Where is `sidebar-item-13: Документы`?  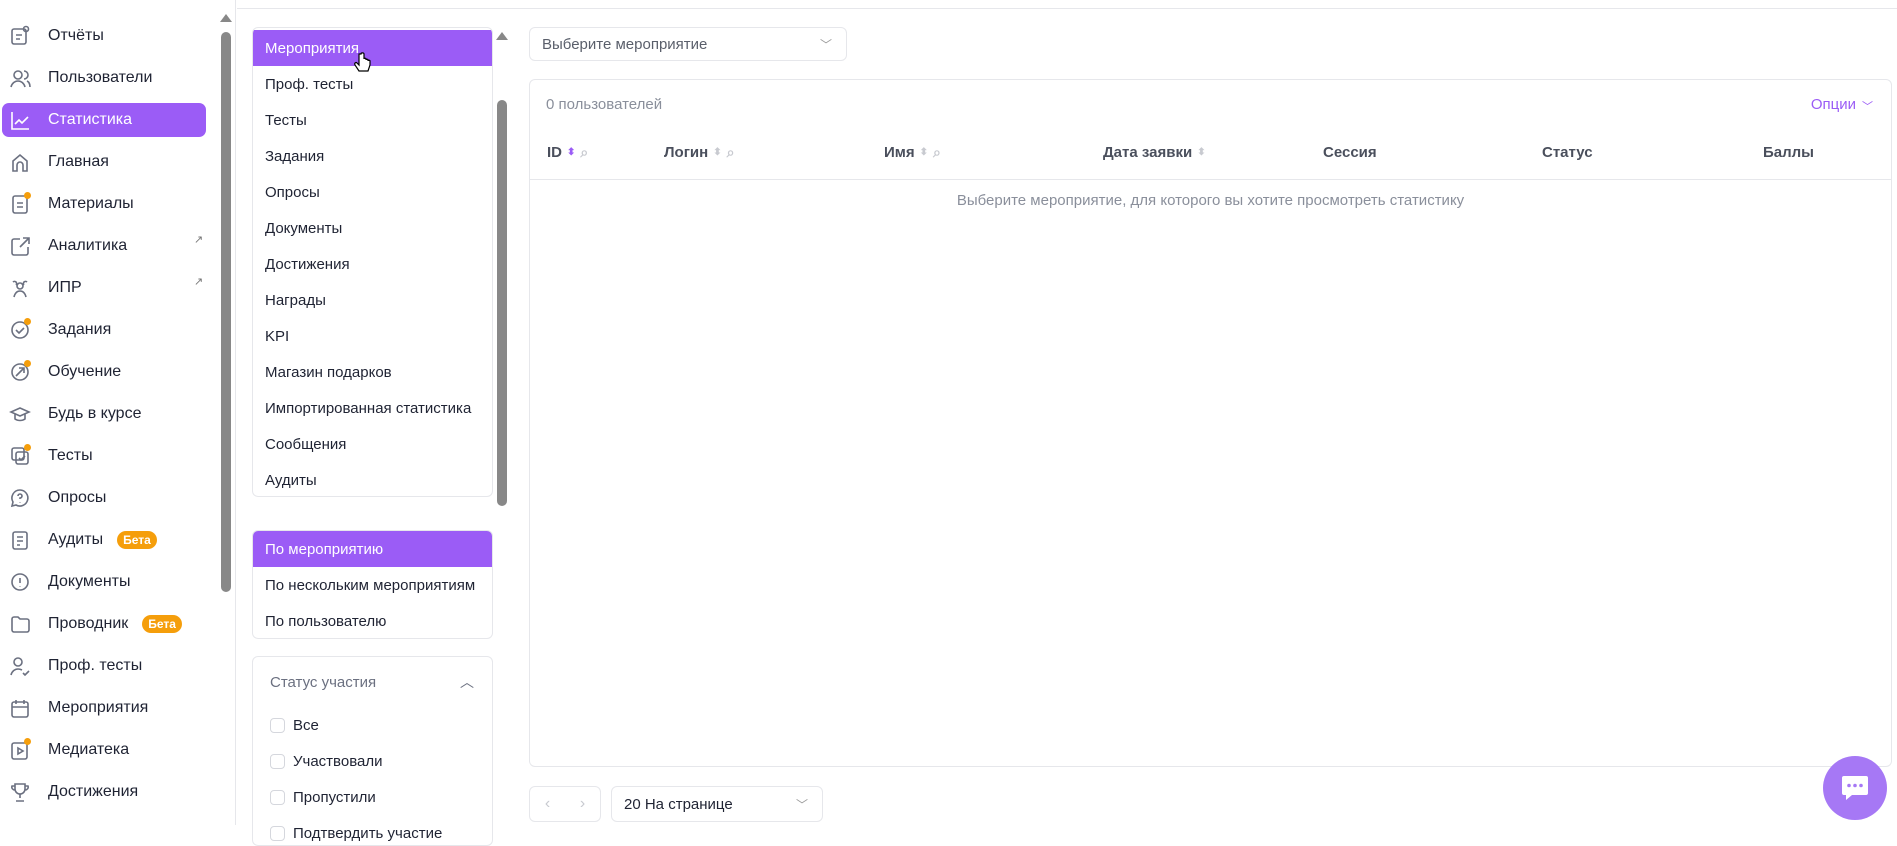 sidebar-item-13: Документы is located at coordinates (104, 582).